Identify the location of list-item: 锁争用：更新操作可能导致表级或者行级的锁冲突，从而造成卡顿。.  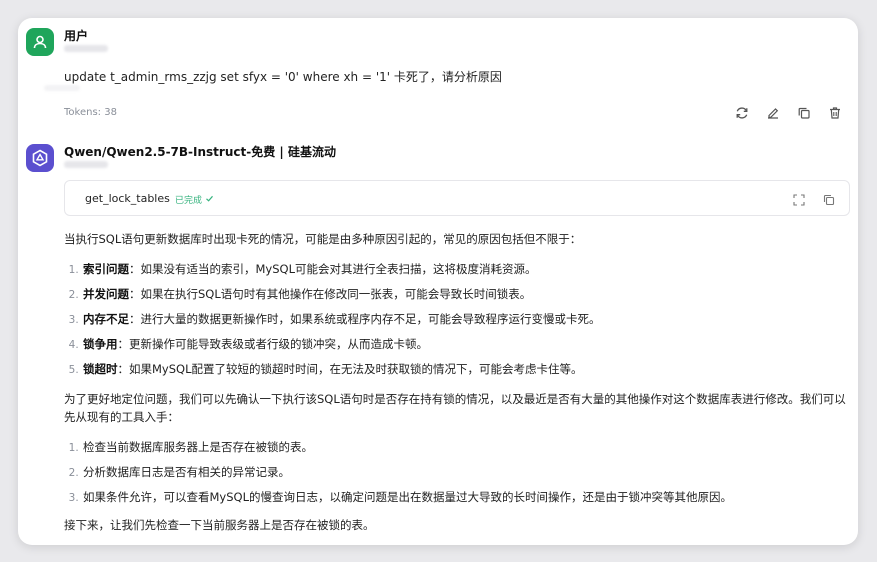
(466, 344).